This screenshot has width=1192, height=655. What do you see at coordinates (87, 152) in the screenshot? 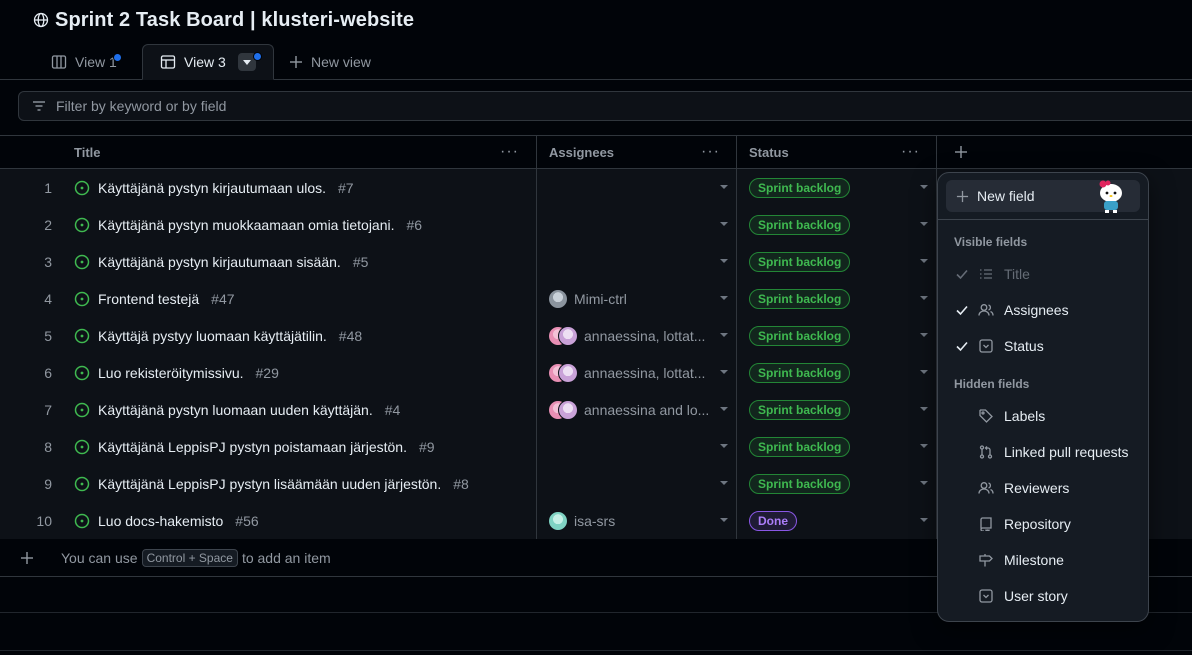
I see `column-header-title: Title` at bounding box center [87, 152].